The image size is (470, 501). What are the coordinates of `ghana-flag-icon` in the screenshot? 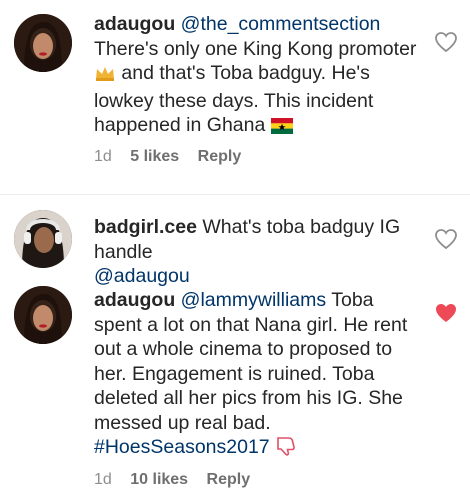 It's located at (281, 128).